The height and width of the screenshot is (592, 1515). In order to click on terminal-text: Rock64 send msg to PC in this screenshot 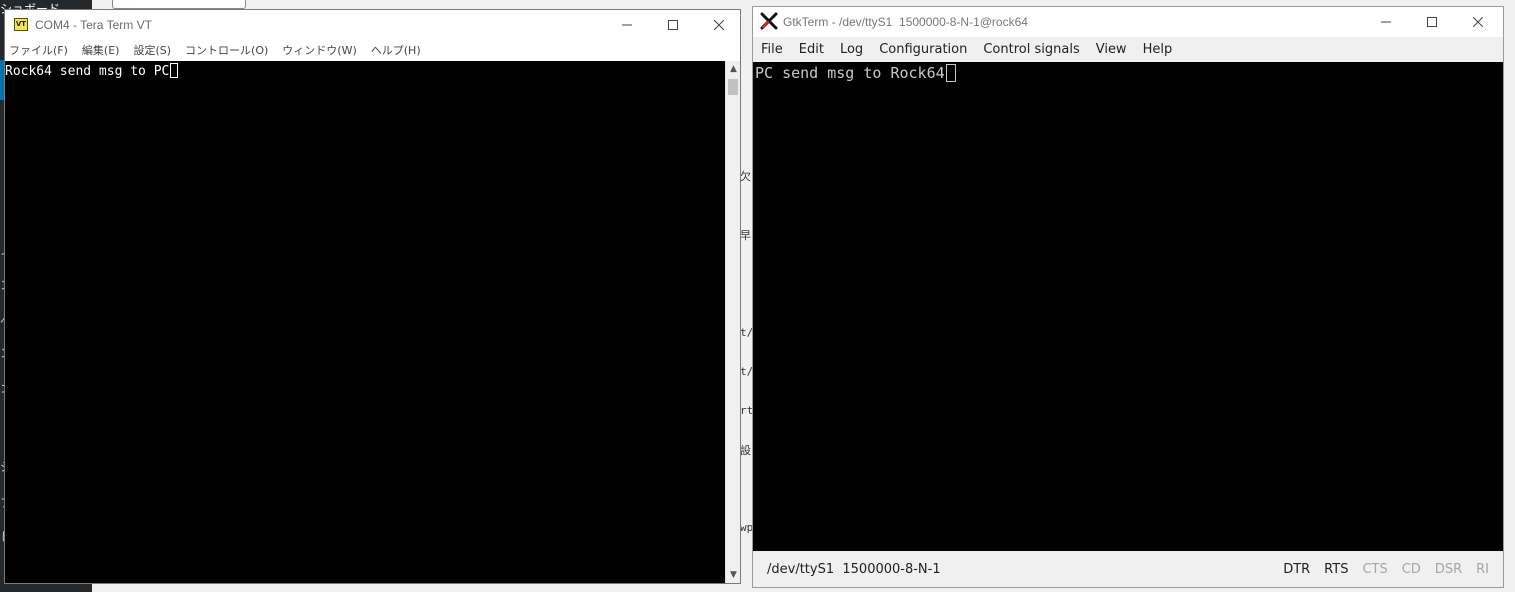, I will do `click(87, 71)`.